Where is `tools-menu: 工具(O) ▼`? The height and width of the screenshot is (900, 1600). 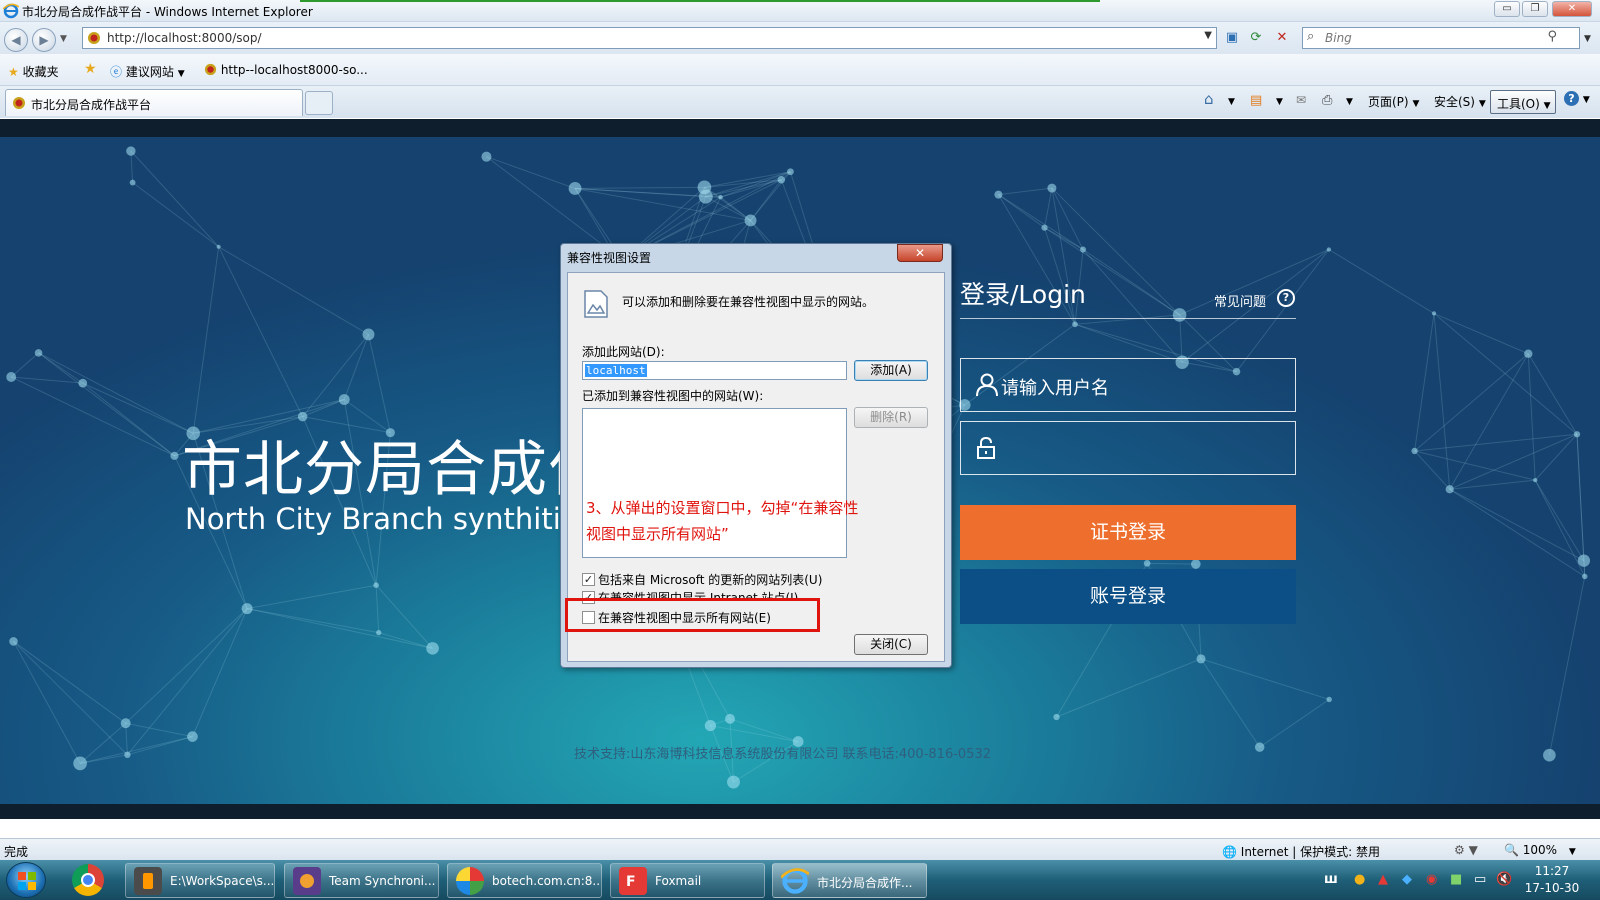
tools-menu: 工具(O) ▼ is located at coordinates (1523, 102).